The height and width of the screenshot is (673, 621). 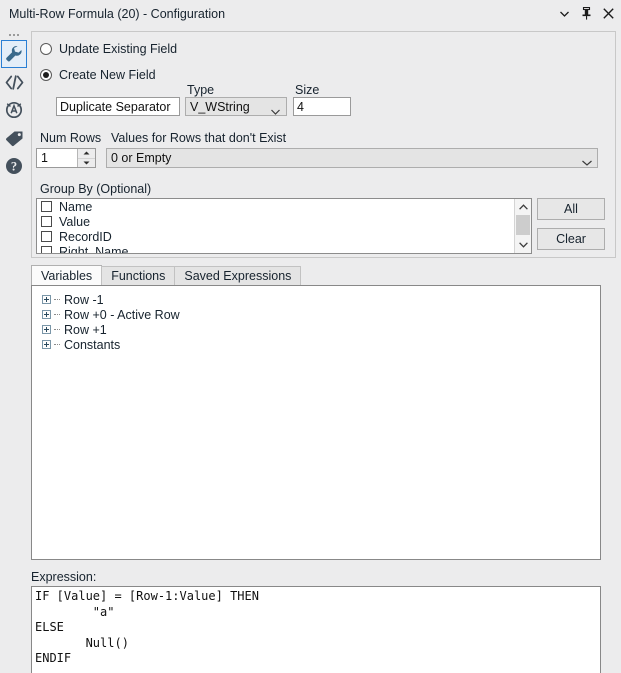 I want to click on scrollbar-thumb, so click(x=523, y=225).